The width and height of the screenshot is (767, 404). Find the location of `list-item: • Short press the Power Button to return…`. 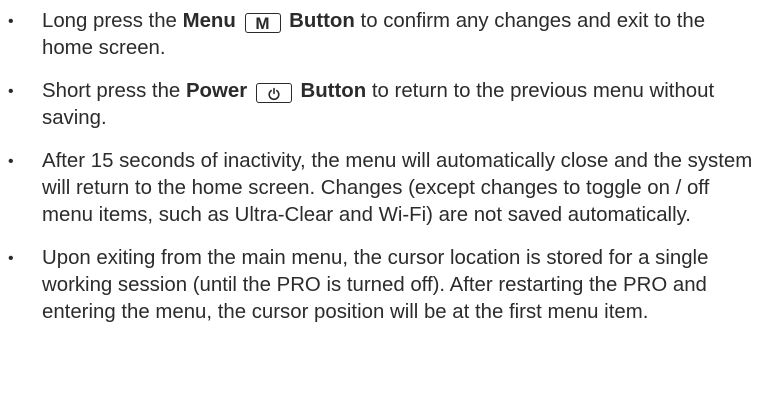

list-item: • Short press the Power Button to return… is located at coordinates (383, 105).